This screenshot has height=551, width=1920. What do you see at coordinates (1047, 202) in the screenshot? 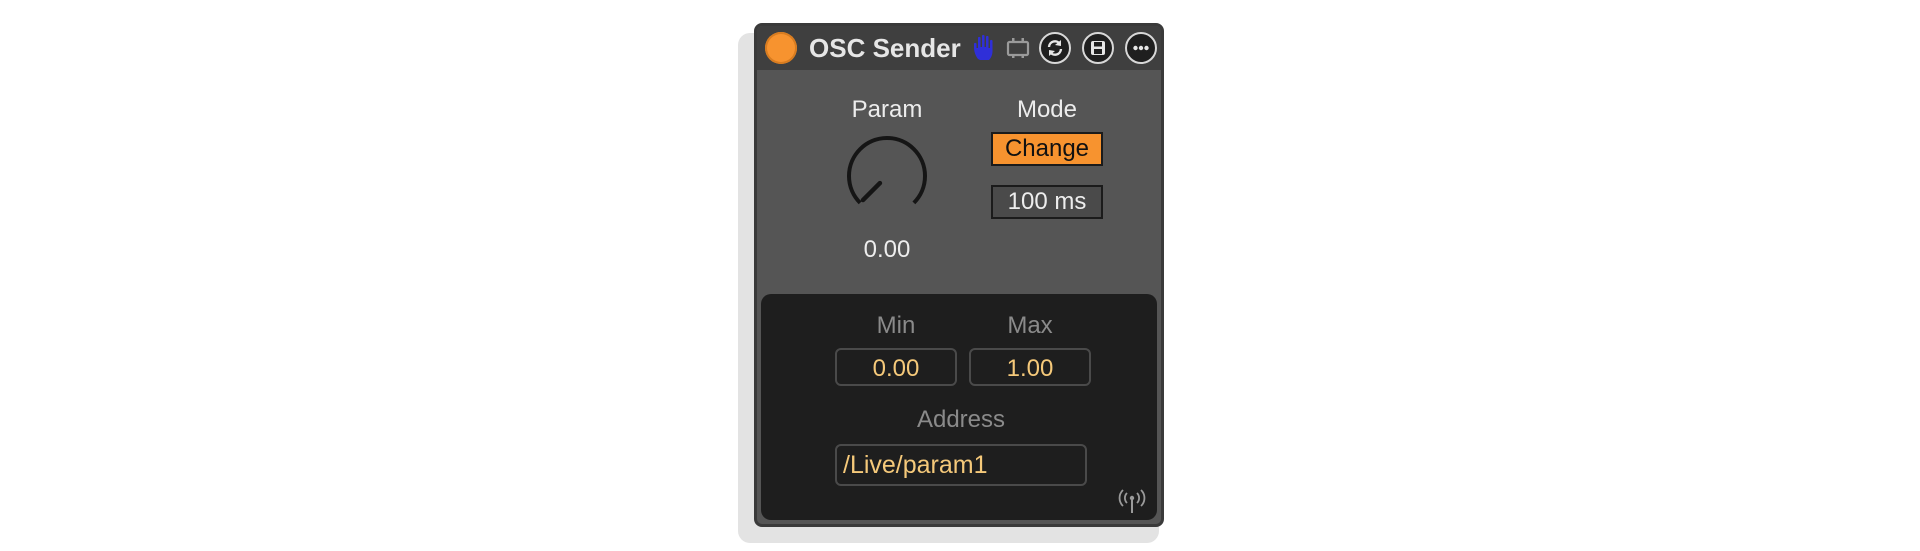
I see `rate-number-box: 100 ms` at bounding box center [1047, 202].